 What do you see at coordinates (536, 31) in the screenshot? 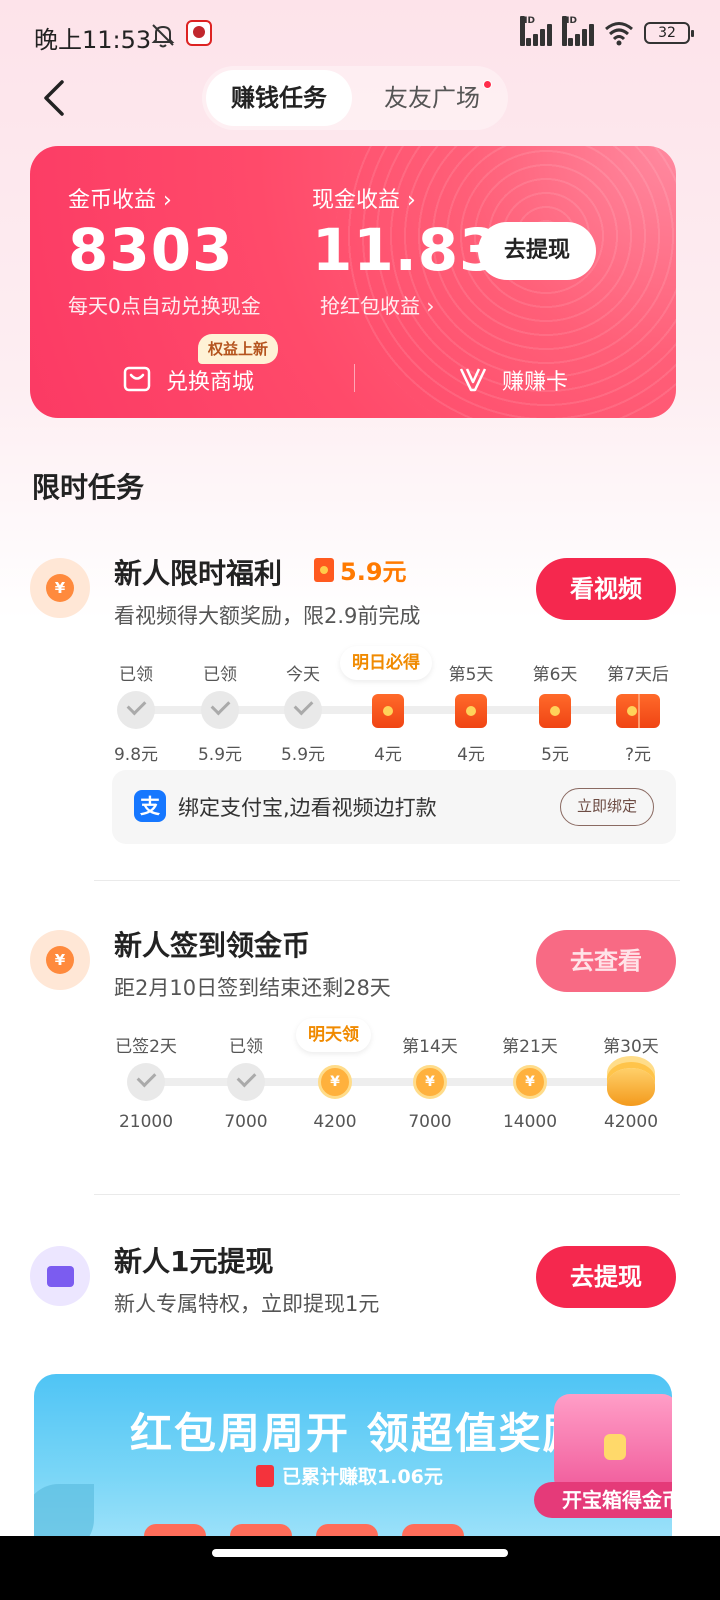
I see `signal-icon: HD` at bounding box center [536, 31].